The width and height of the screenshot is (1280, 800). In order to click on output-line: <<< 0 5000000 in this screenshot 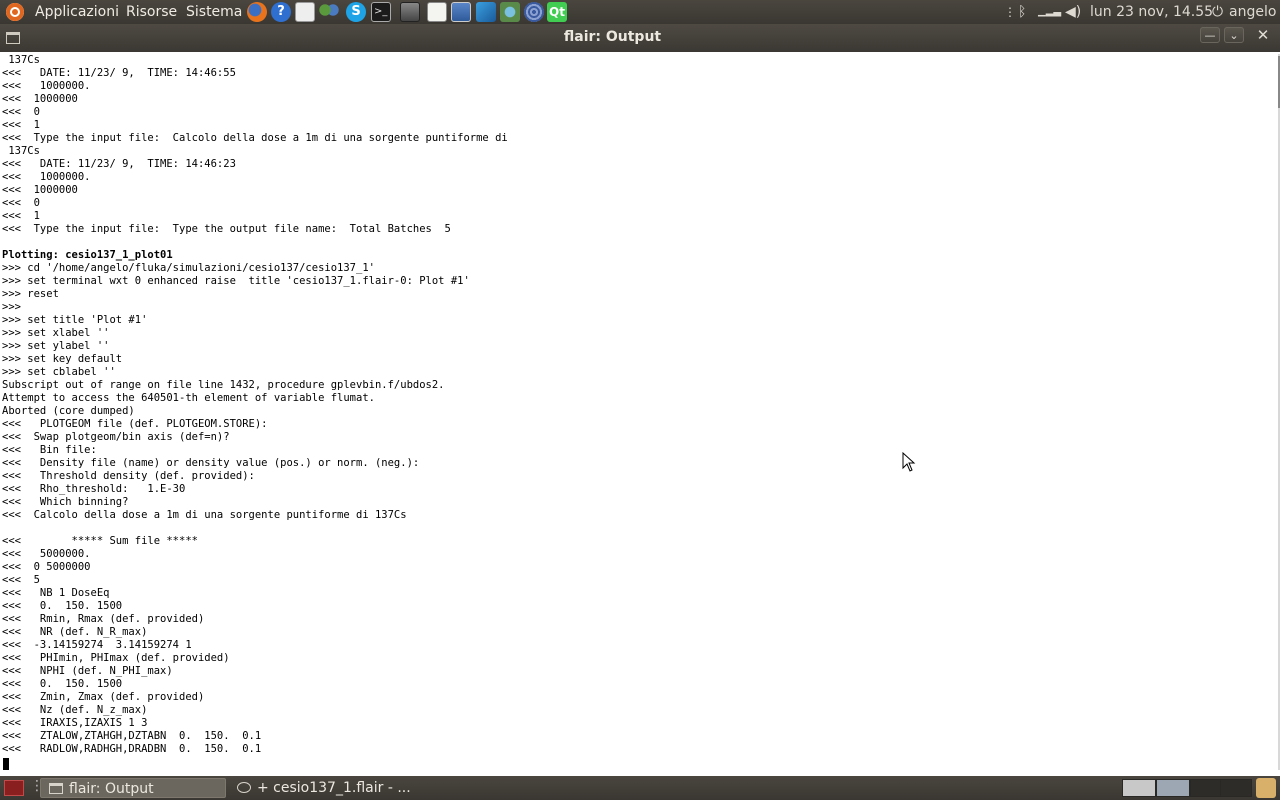, I will do `click(46, 567)`.